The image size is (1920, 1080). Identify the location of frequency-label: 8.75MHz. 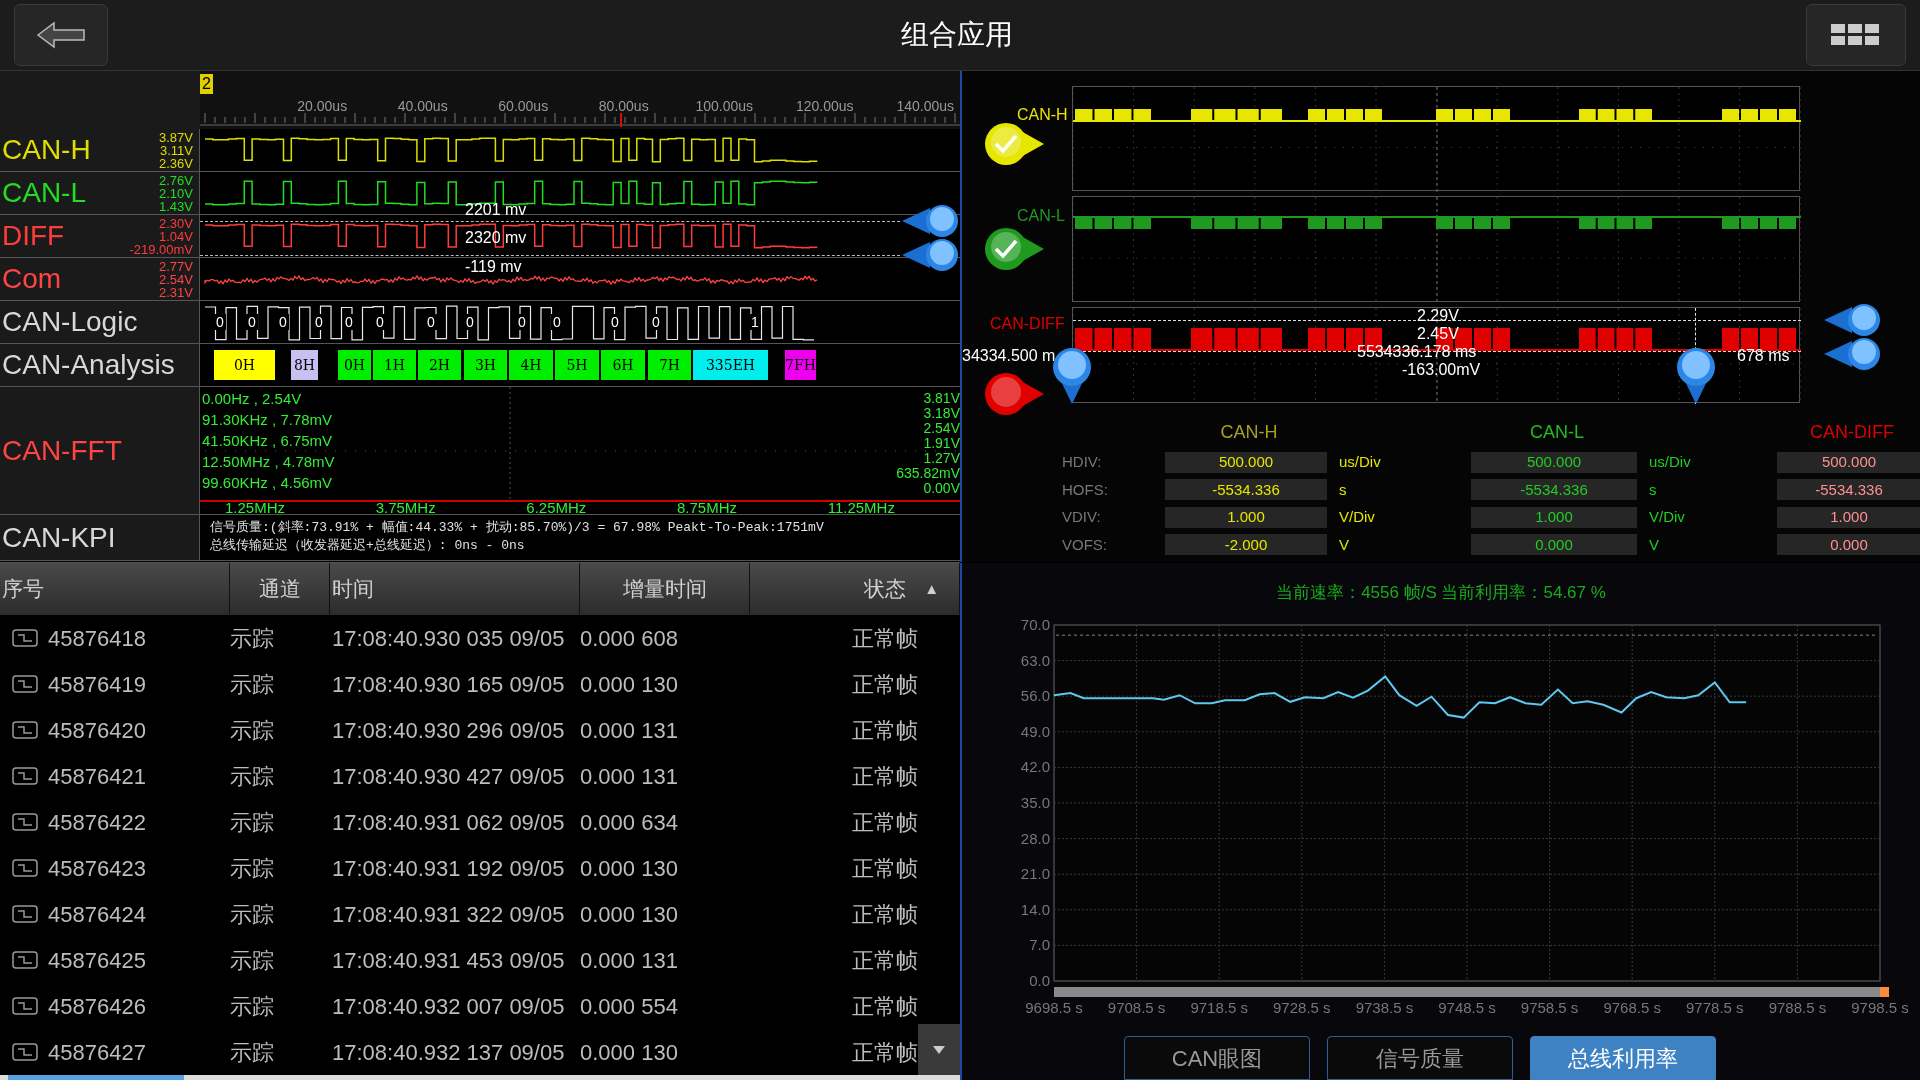
(707, 508).